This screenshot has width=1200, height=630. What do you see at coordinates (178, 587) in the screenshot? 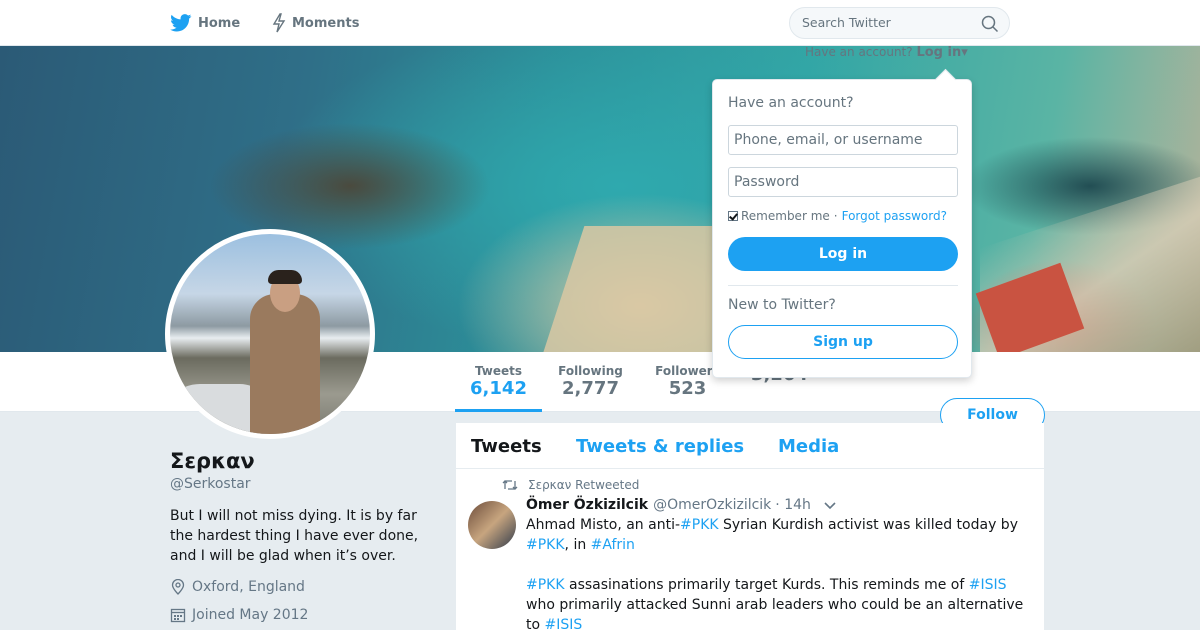
I see `location-pin-icon` at bounding box center [178, 587].